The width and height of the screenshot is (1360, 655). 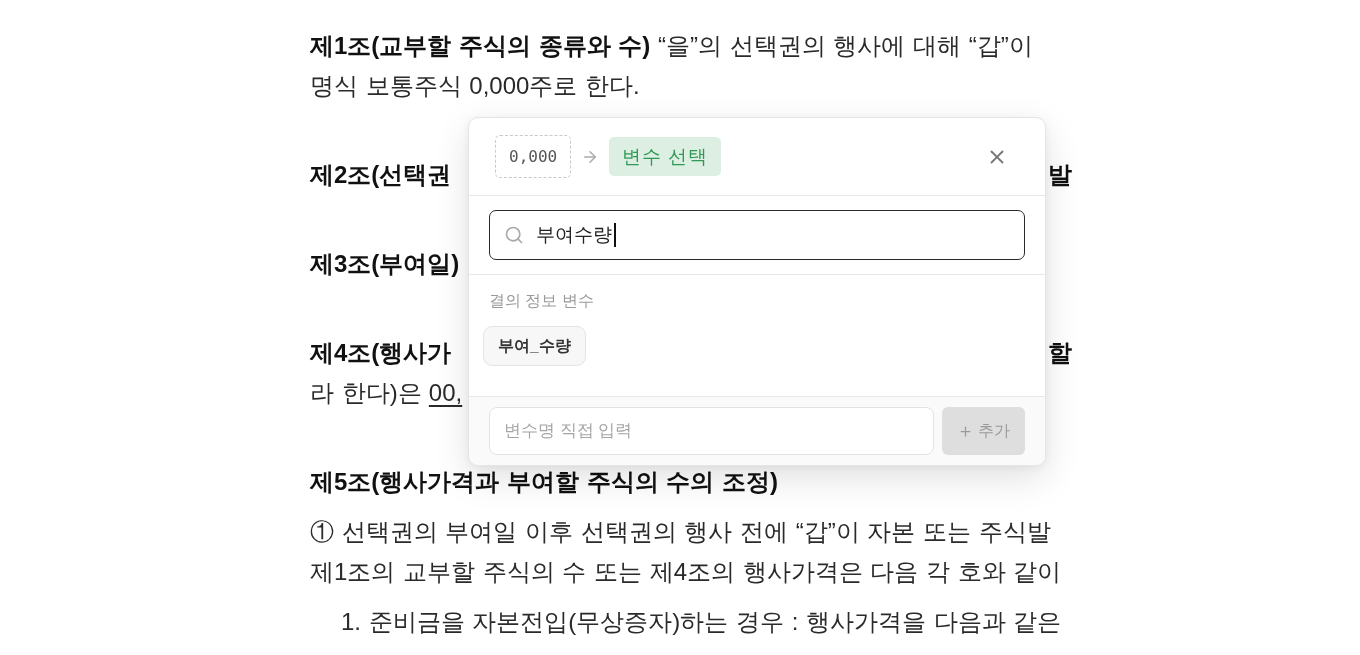 I want to click on text-cursor-icon, so click(x=615, y=235).